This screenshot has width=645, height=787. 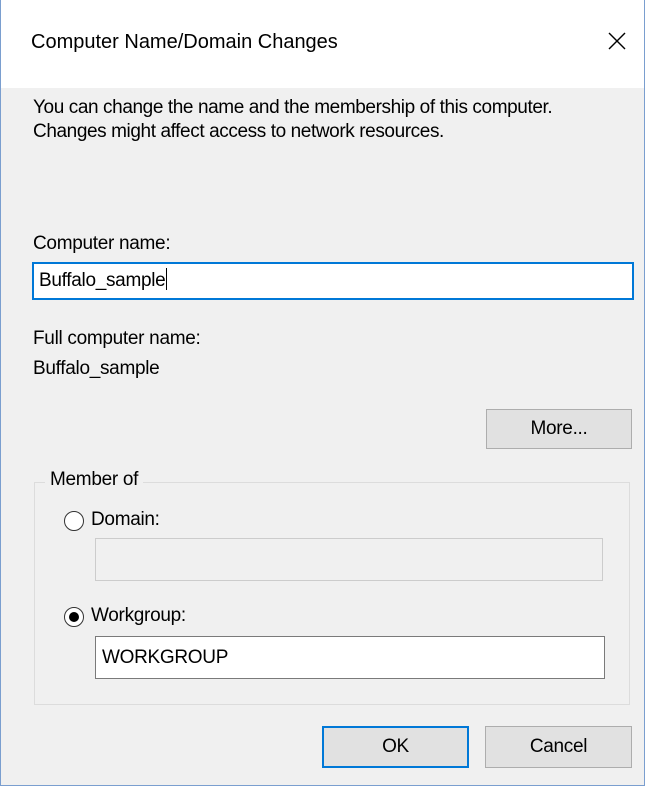 What do you see at coordinates (349, 559) in the screenshot?
I see `domain-input` at bounding box center [349, 559].